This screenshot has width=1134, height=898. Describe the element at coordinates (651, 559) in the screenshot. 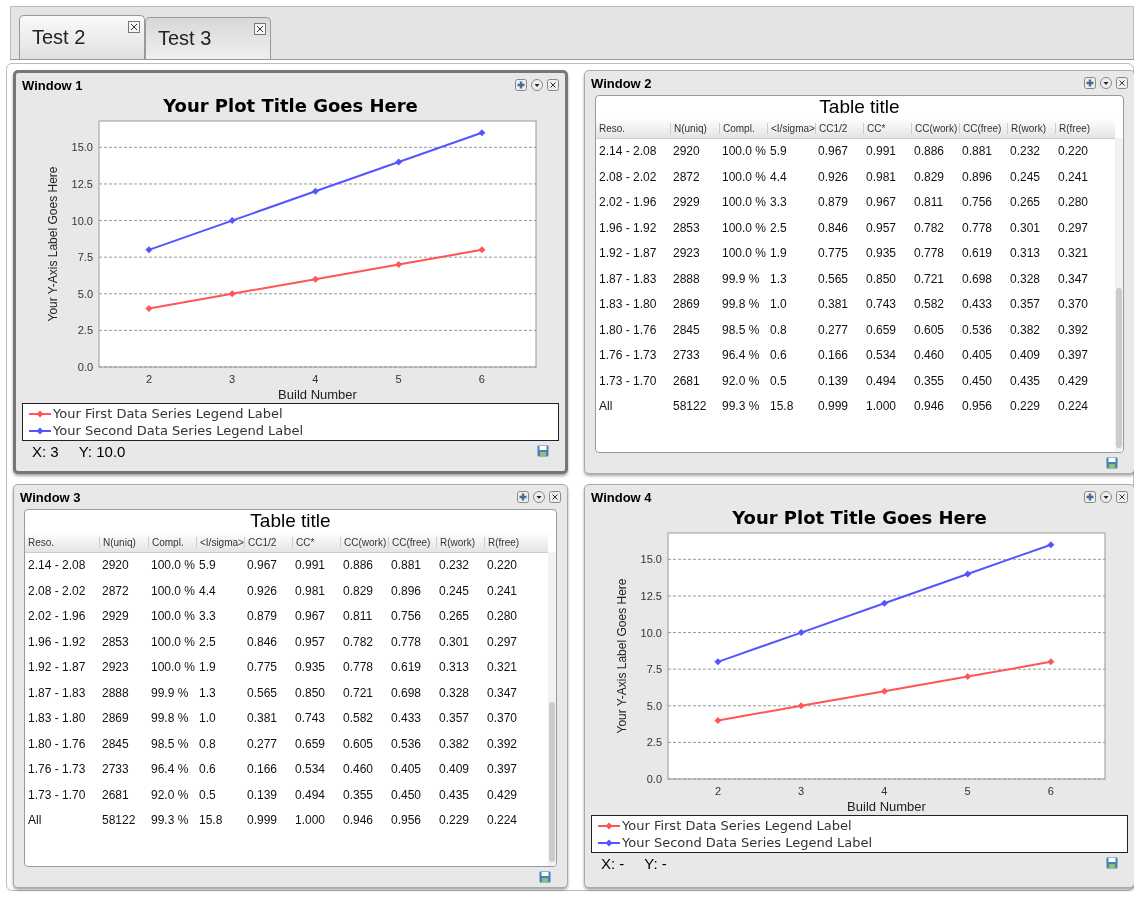

I see `y-tick-label: 15.0` at that location.